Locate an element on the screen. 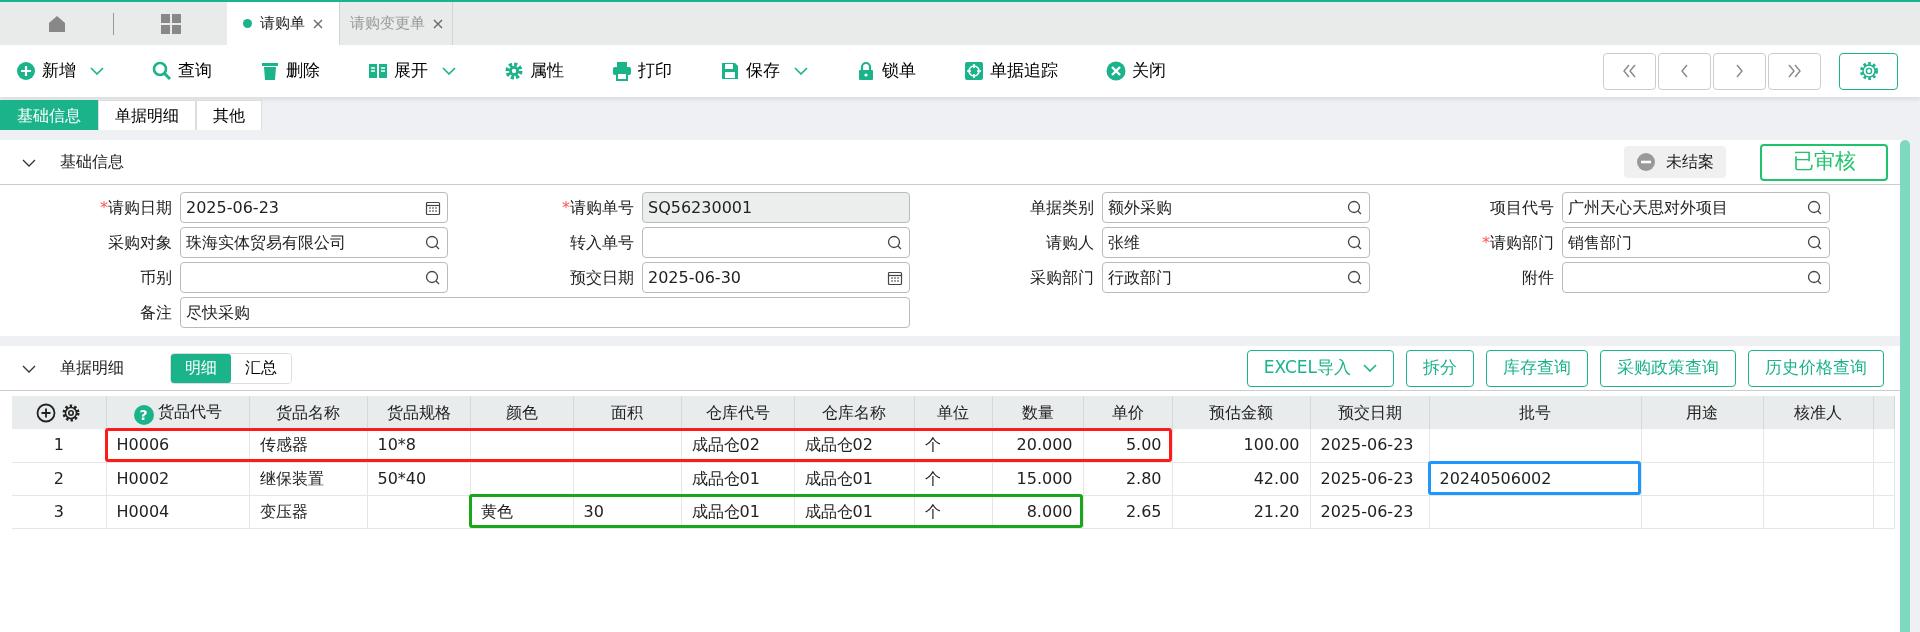  input-field: 张维 is located at coordinates (1236, 242).